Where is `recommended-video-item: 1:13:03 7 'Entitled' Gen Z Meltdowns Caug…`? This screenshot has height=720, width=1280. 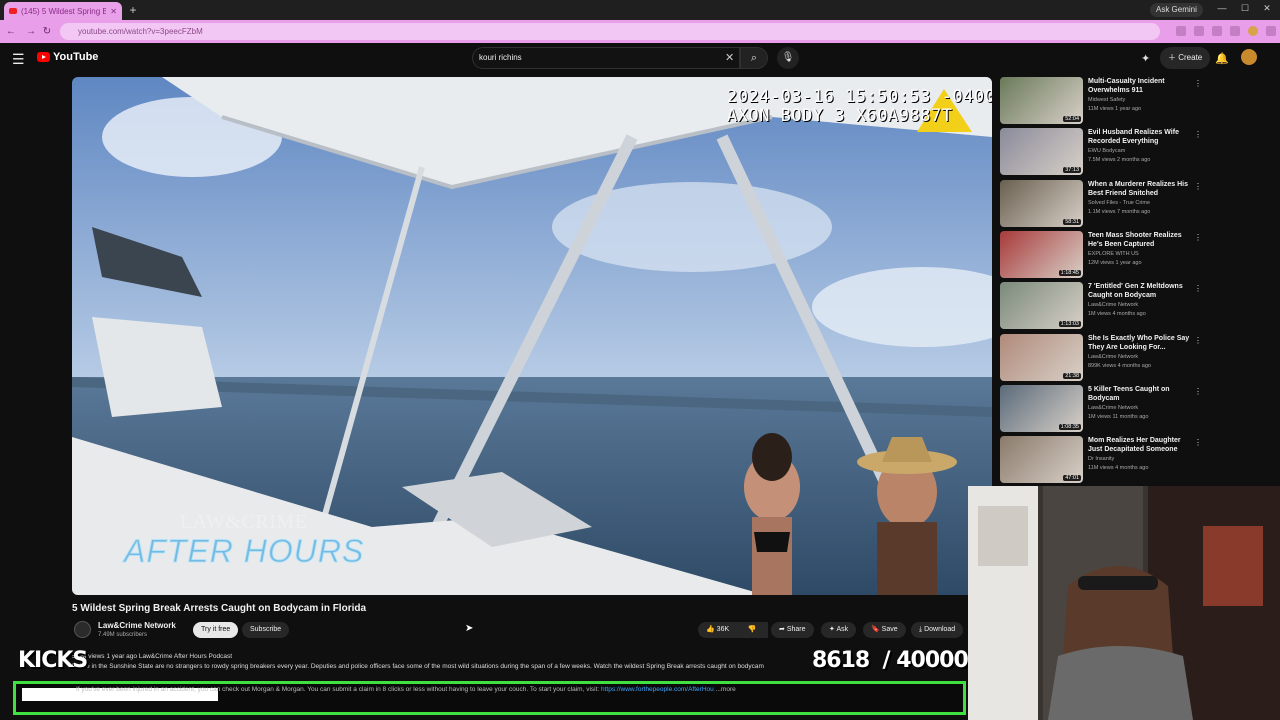
recommended-video-item: 1:13:03 7 'Entitled' Gen Z Meltdowns Caug… is located at coordinates (1102, 306).